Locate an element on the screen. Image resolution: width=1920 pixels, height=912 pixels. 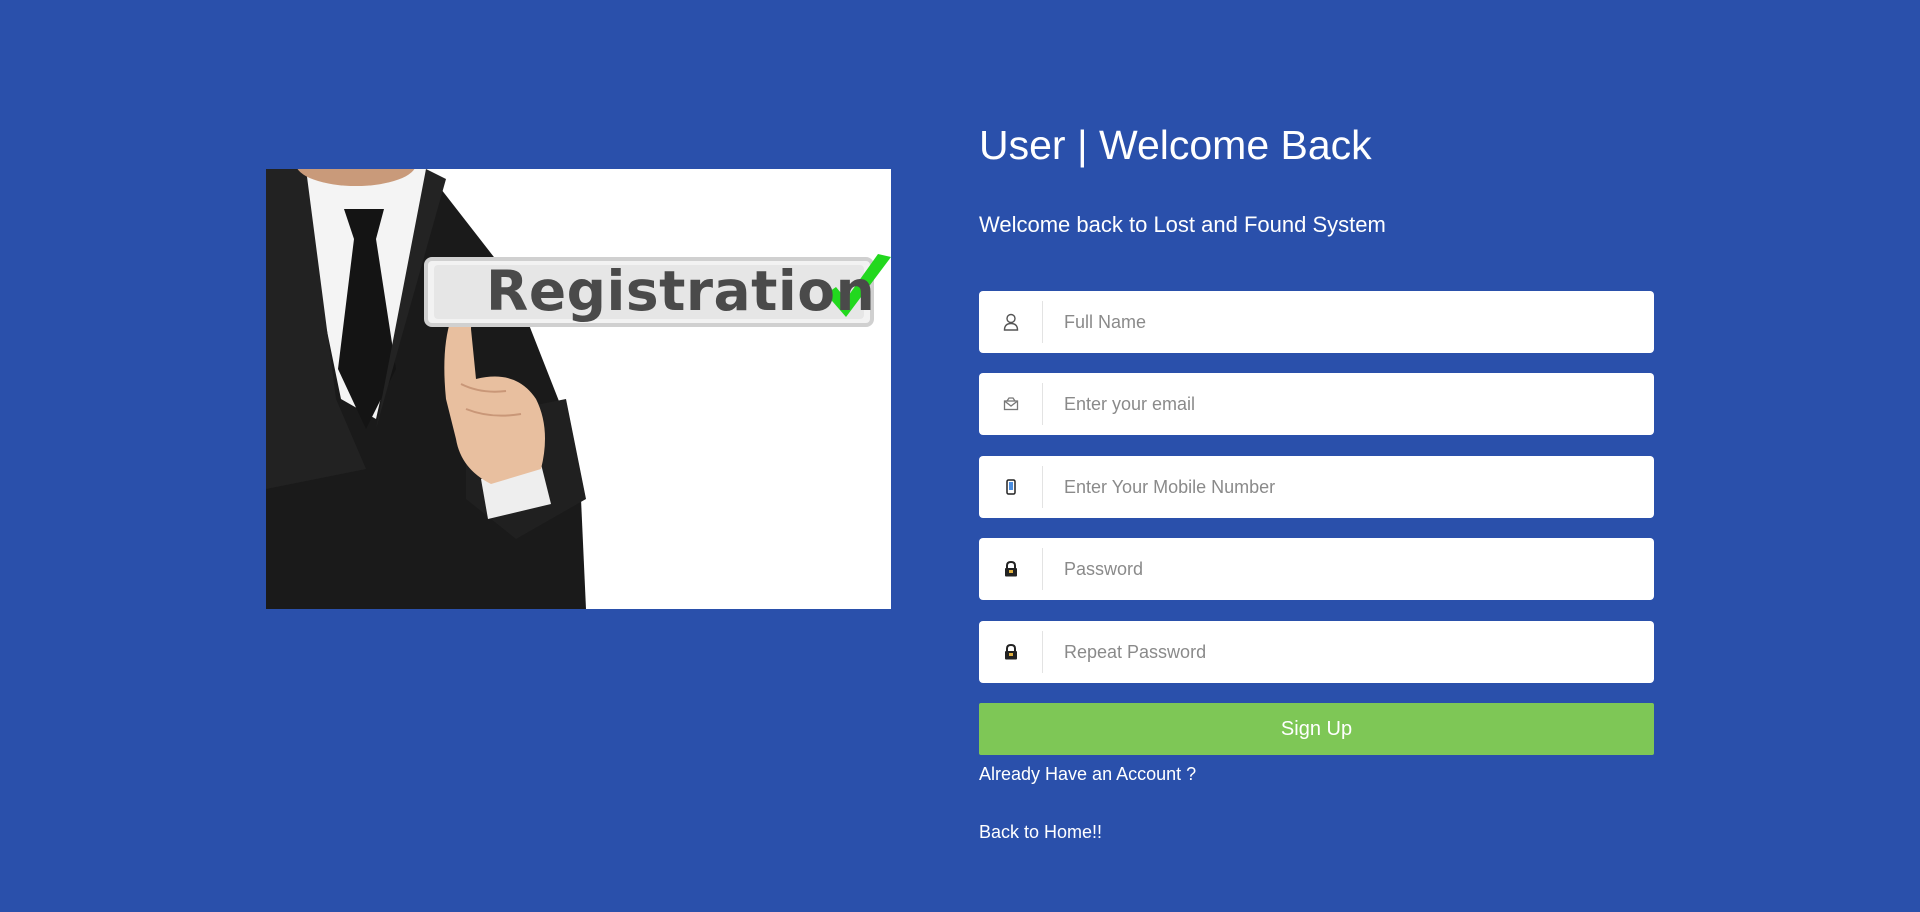
back-to-home-link: Back to Home!! is located at coordinates (1040, 832).